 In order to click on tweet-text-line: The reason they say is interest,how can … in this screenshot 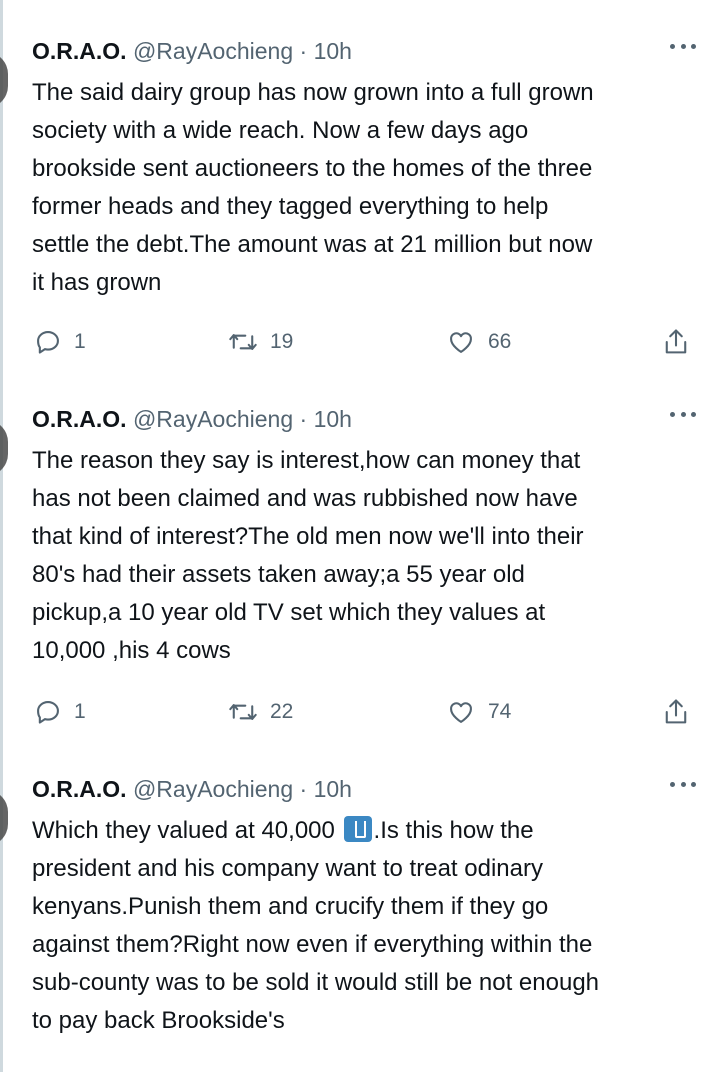, I will do `click(306, 460)`.